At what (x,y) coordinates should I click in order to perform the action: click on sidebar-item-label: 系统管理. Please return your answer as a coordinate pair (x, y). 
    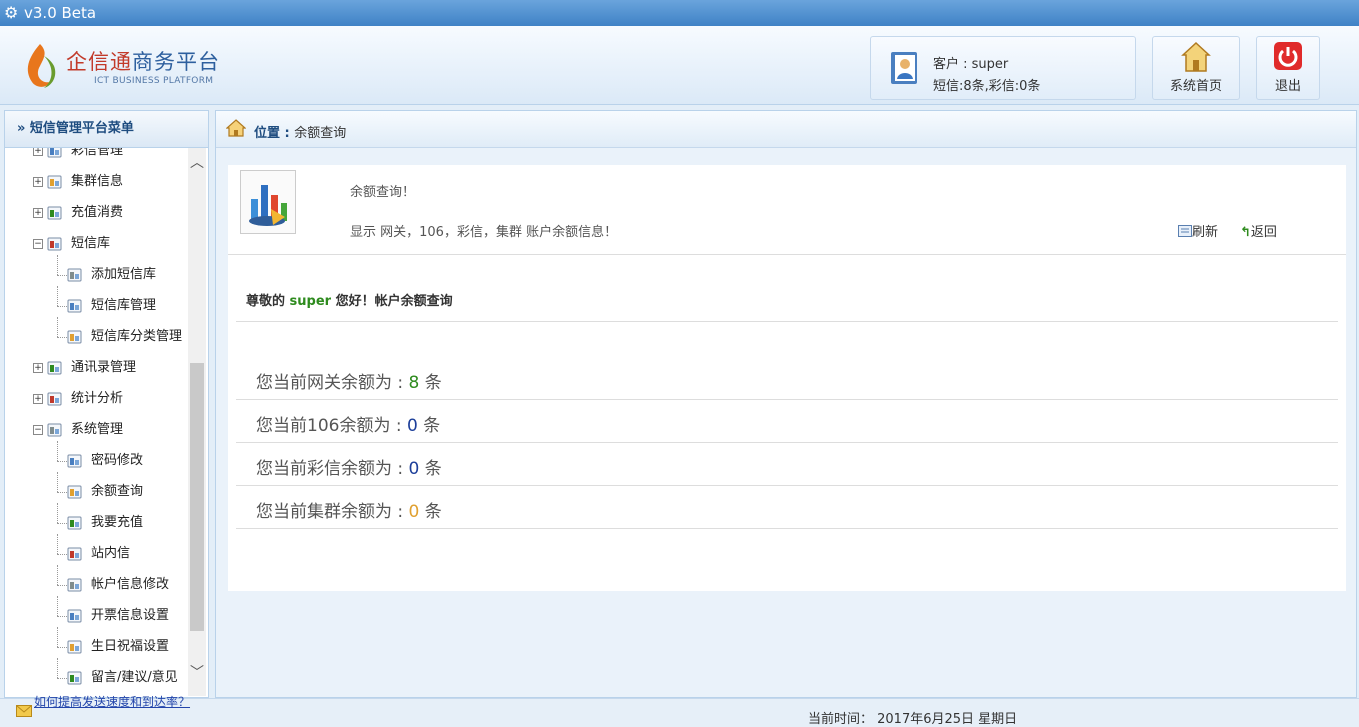
    Looking at the image, I should click on (97, 429).